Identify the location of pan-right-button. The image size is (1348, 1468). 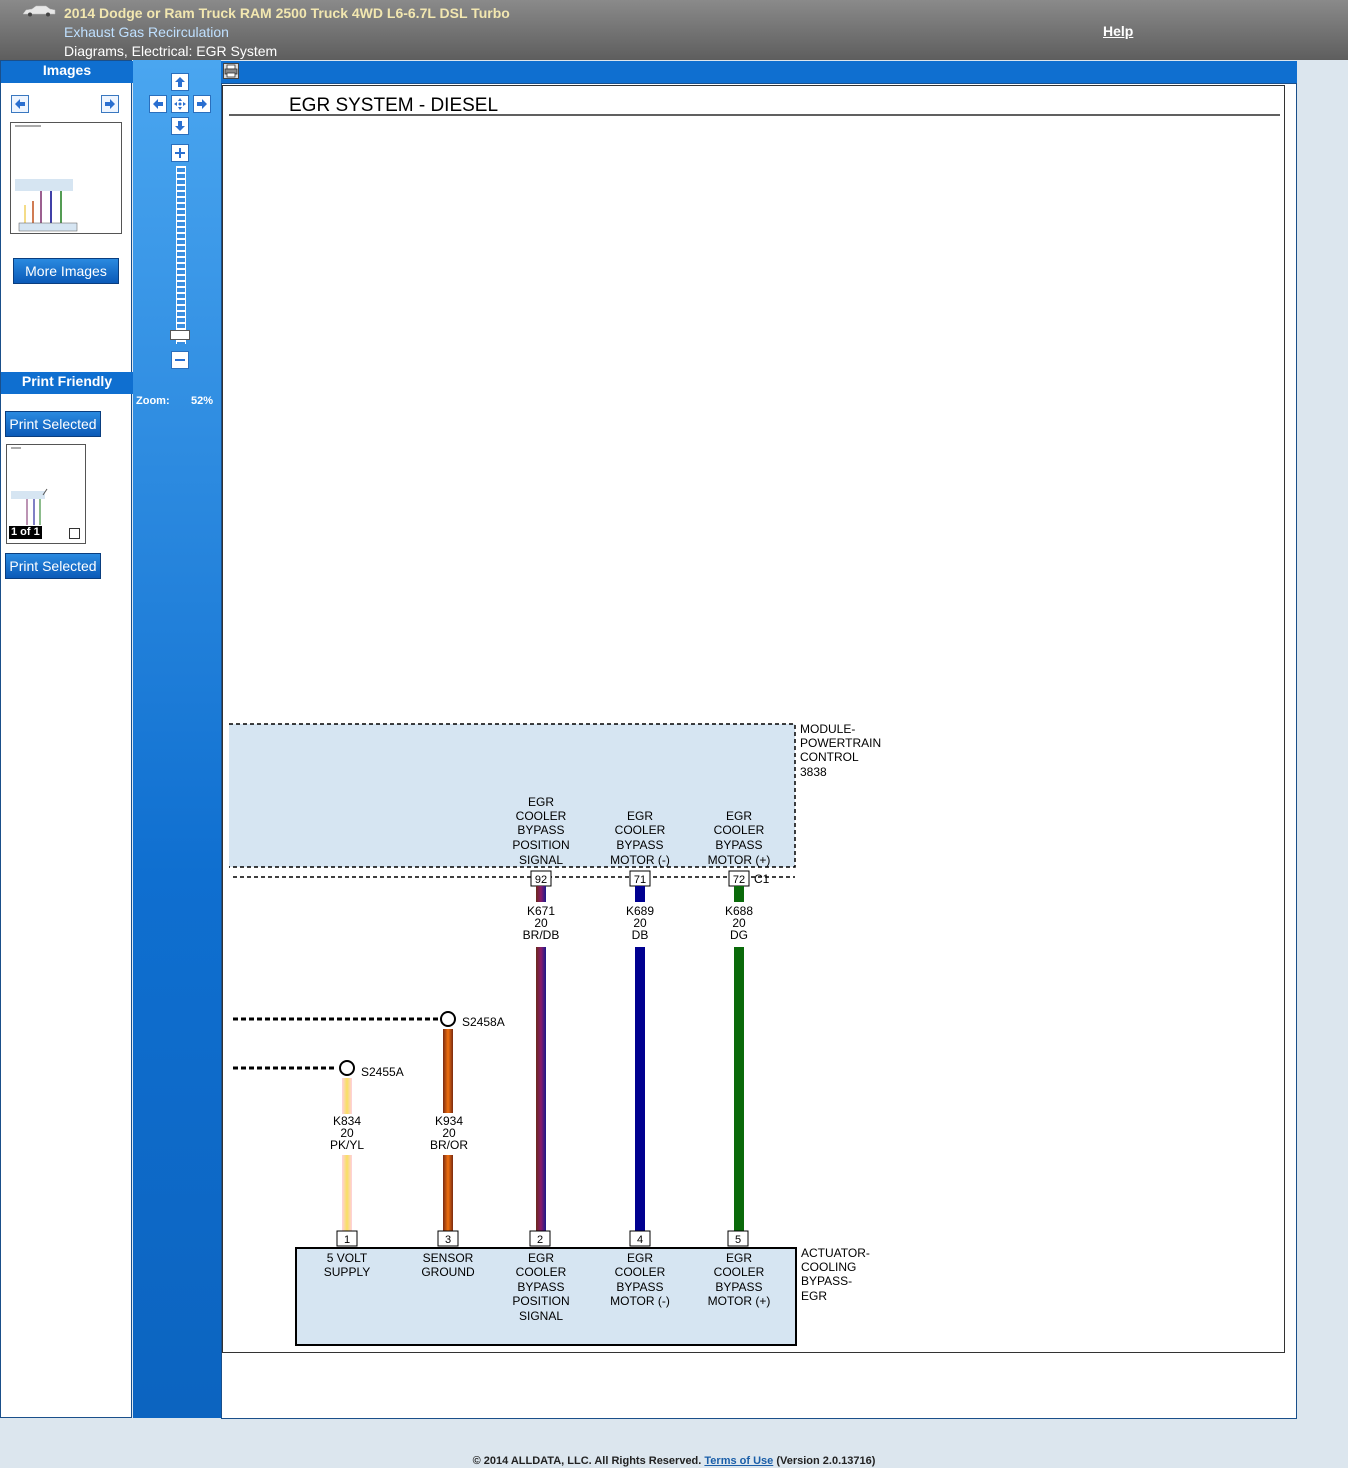
(202, 104).